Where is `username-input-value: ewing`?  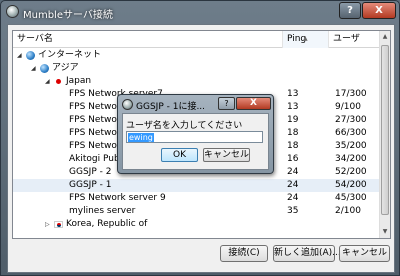
username-input-value: ewing is located at coordinates (141, 137).